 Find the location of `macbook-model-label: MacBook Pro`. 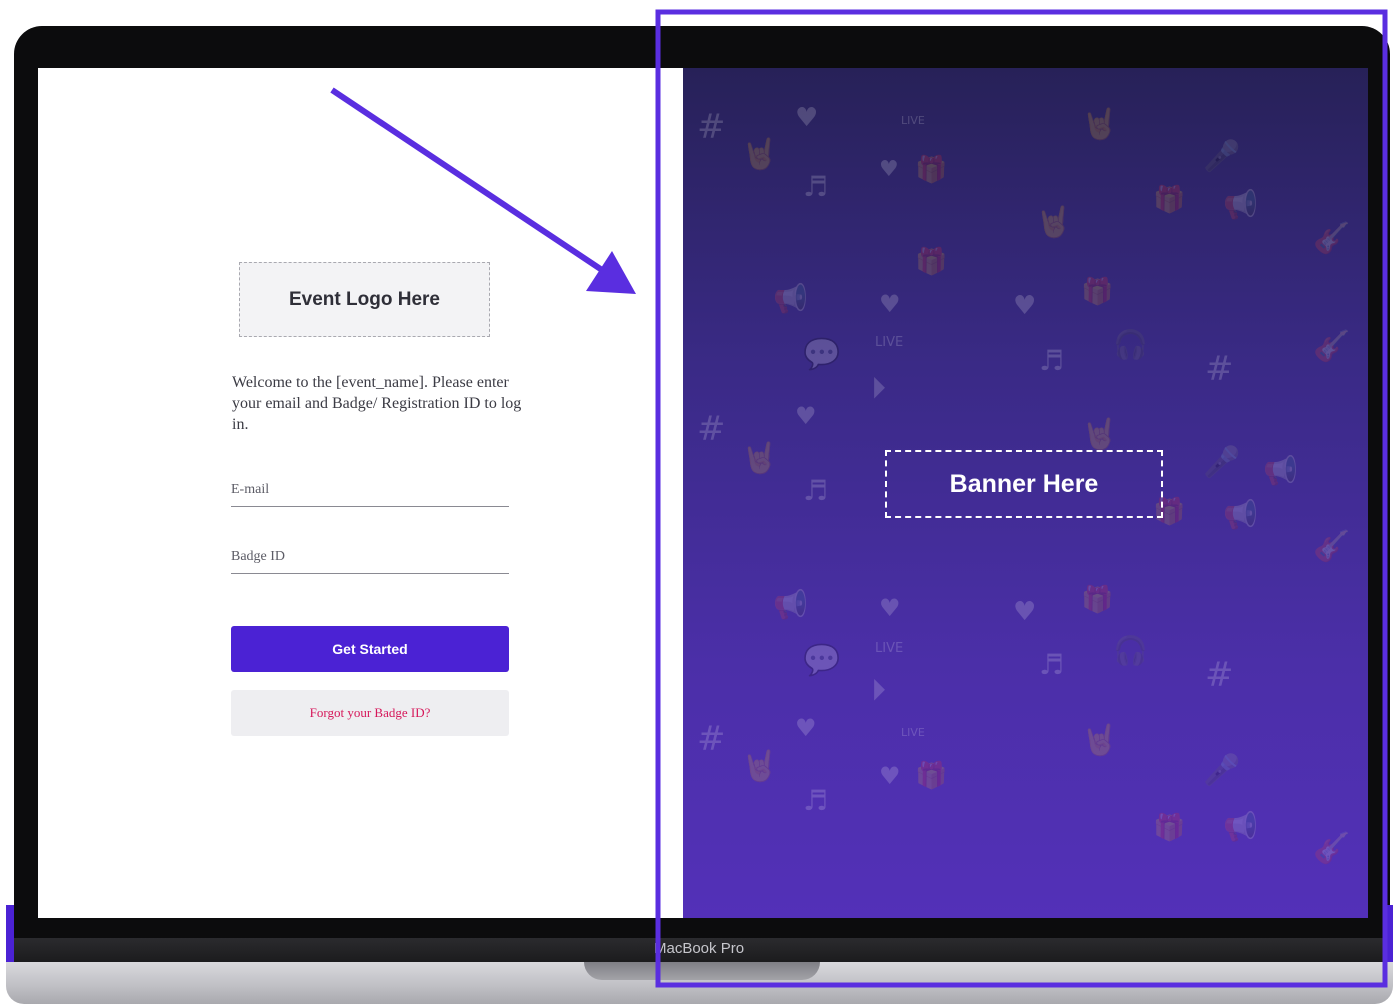

macbook-model-label: MacBook Pro is located at coordinates (699, 948).